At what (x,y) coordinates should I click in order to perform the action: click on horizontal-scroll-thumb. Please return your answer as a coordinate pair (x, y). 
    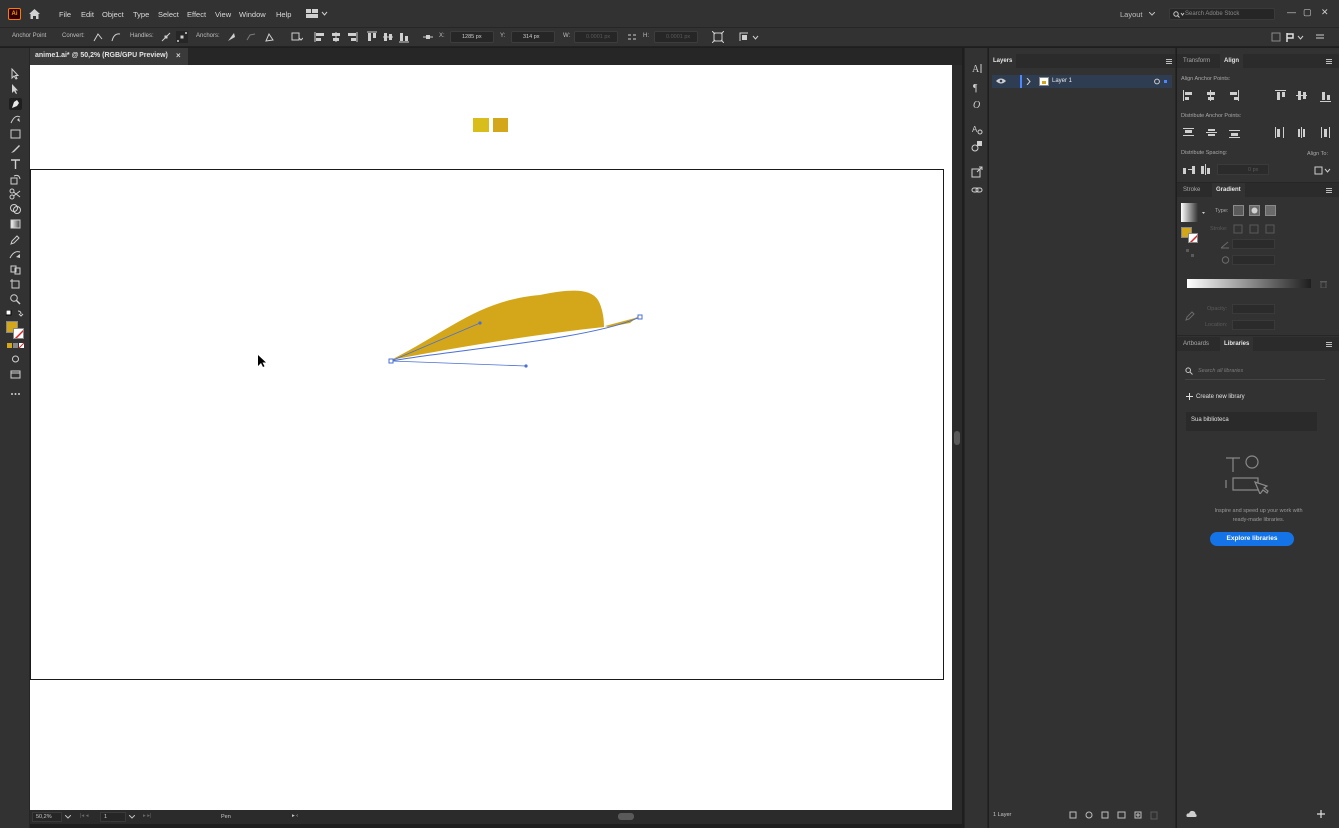
    Looking at the image, I should click on (626, 816).